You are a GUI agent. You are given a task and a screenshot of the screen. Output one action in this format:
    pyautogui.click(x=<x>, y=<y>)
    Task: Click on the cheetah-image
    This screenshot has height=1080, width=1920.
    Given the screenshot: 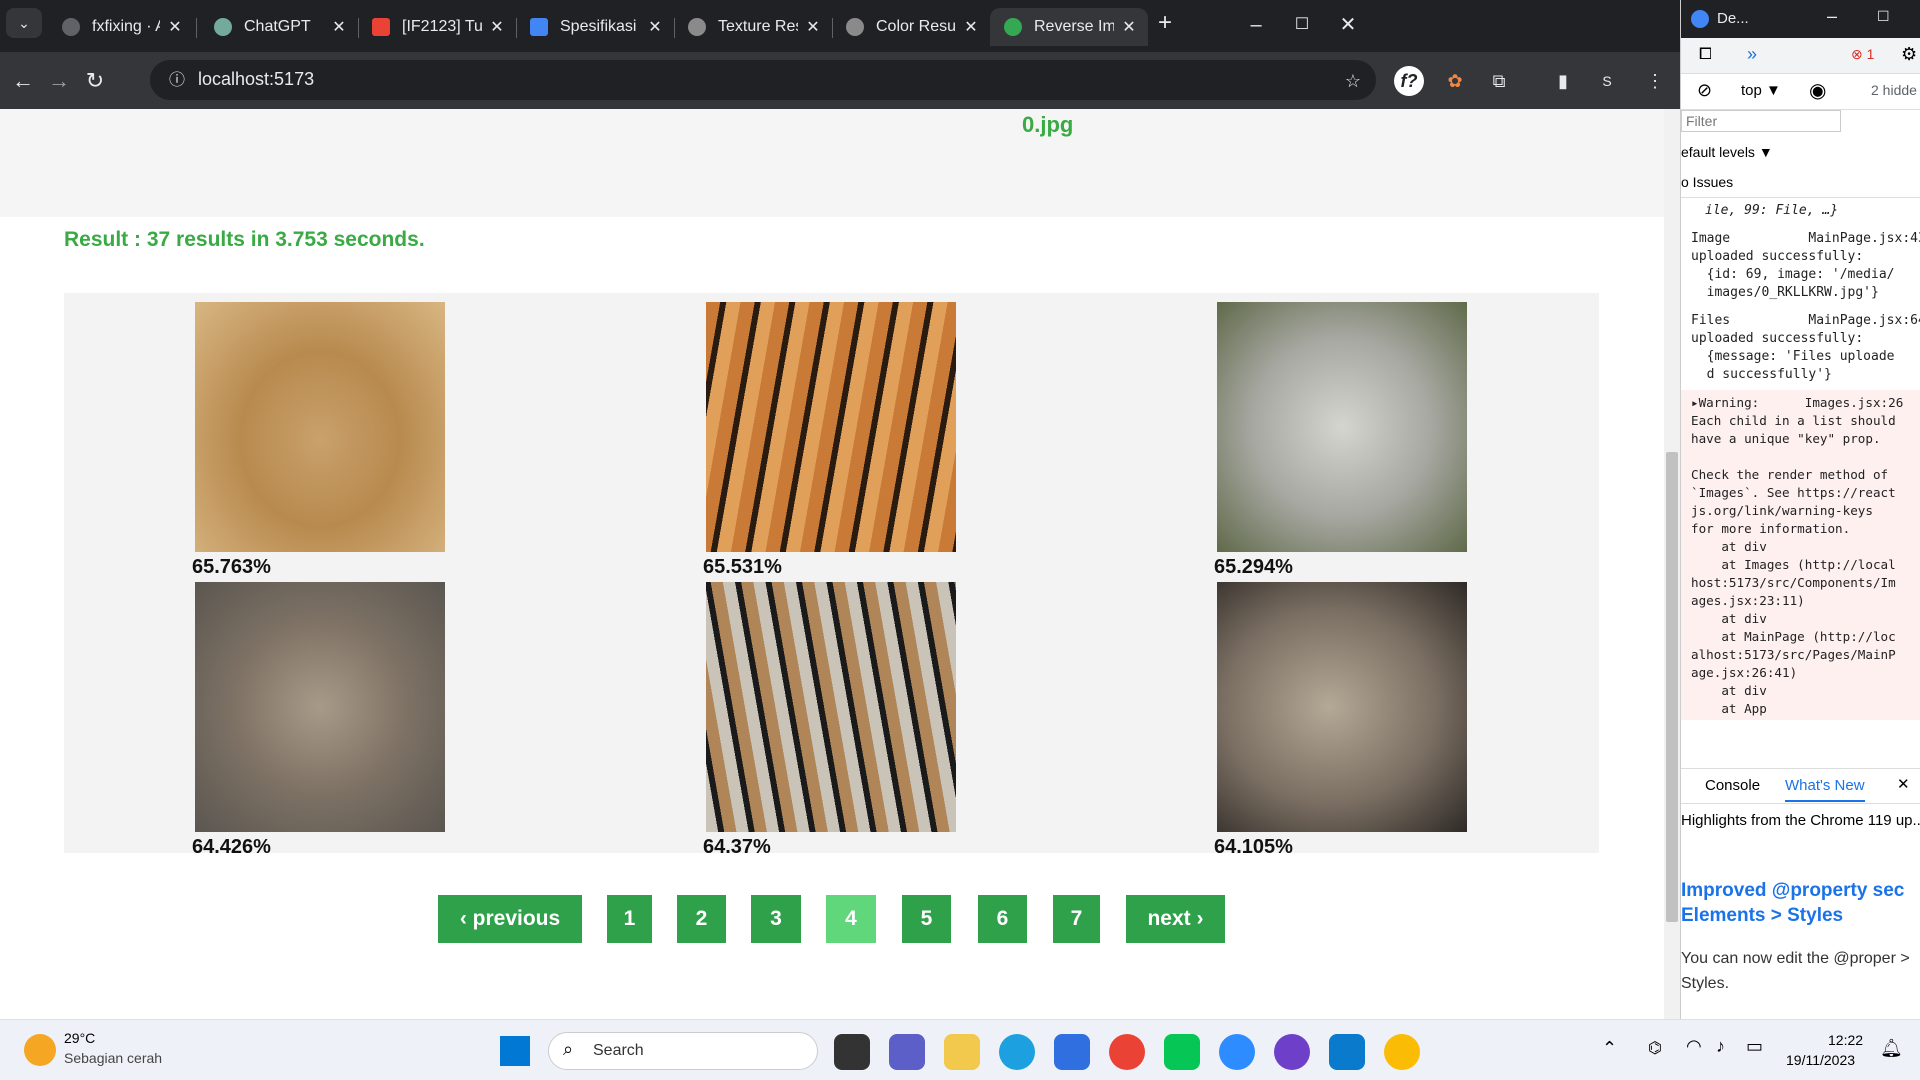 What is the action you would take?
    pyautogui.click(x=320, y=427)
    